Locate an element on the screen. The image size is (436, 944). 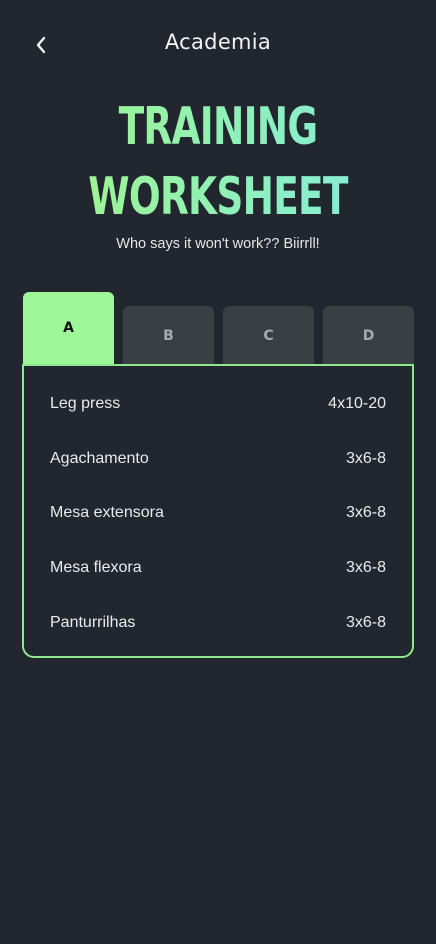
exercise-name: Leg press is located at coordinates (85, 403).